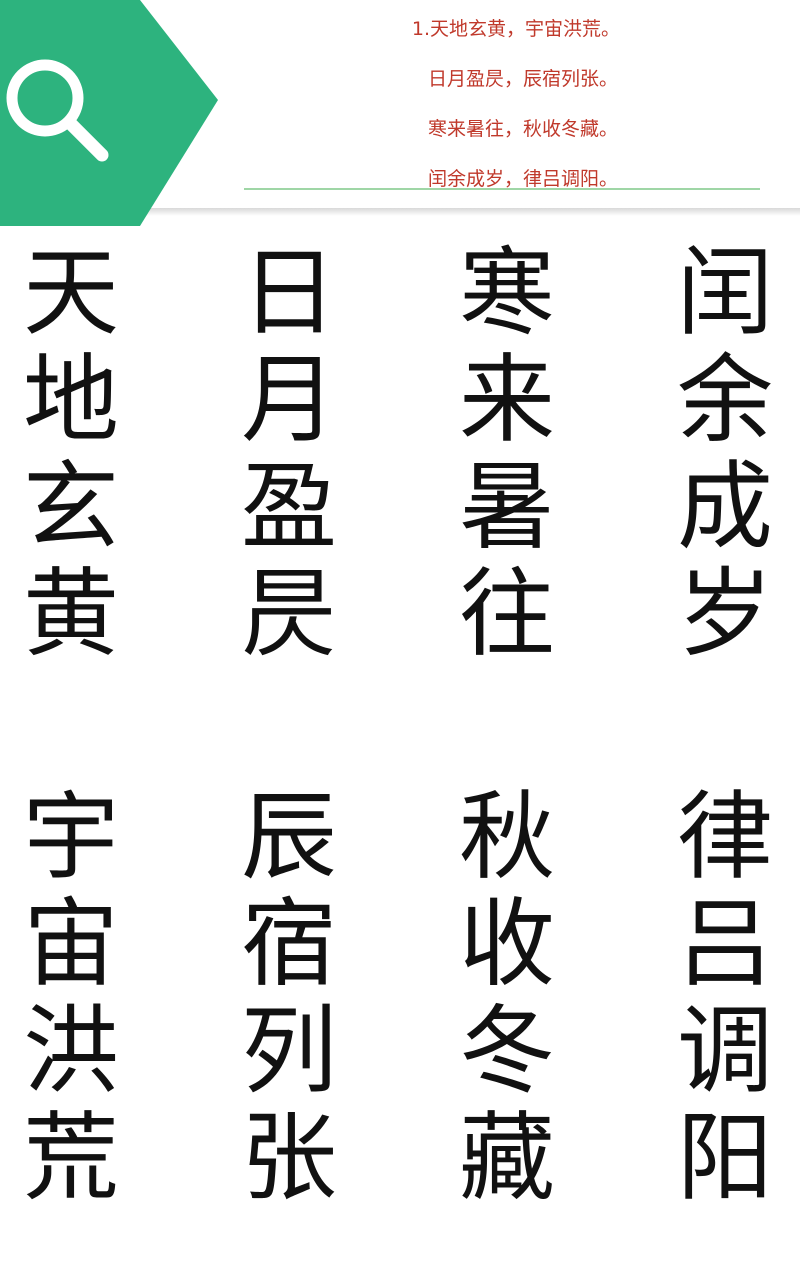 The image size is (800, 1272). I want to click on seal-column: 寒 来 暑 往, so click(507, 454).